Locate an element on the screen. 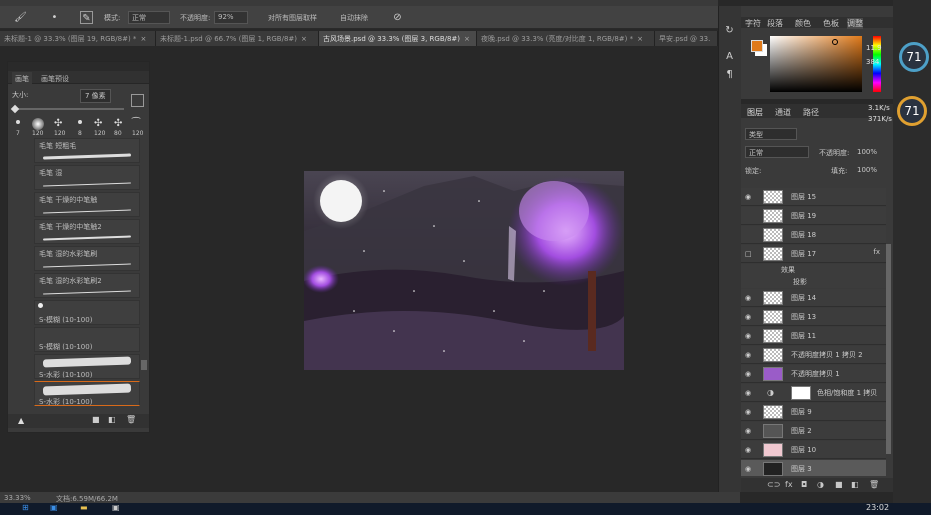 Image resolution: width=931 pixels, height=515 pixels. zoom-level: 33.33% is located at coordinates (17, 498).